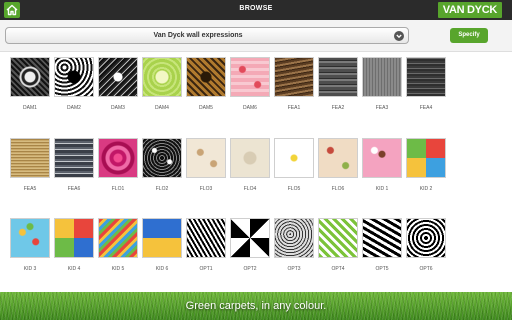 The width and height of the screenshot is (512, 320). I want to click on swatch-tile: OPT2, so click(251, 246).